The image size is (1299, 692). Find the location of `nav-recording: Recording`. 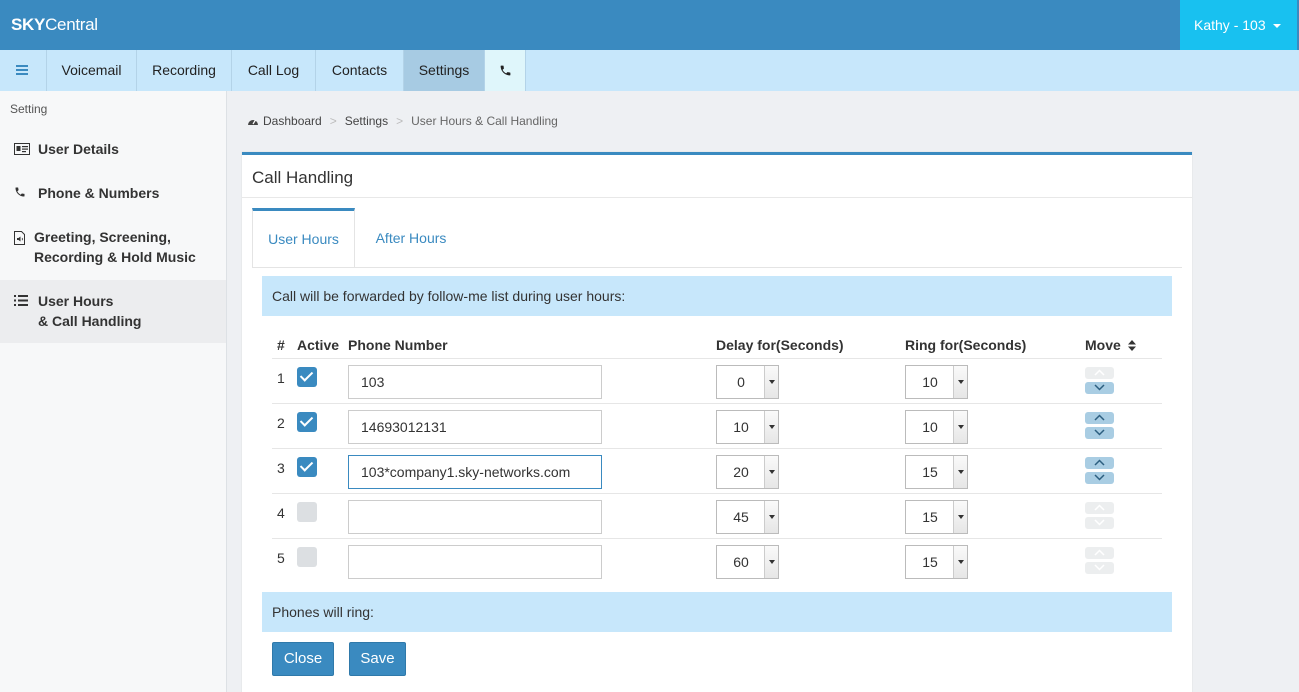

nav-recording: Recording is located at coordinates (184, 70).